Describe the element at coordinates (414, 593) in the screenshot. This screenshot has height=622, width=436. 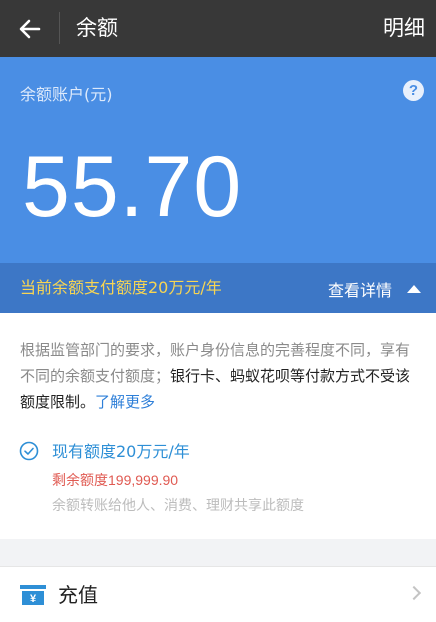
I see `chevron-right-icon` at that location.